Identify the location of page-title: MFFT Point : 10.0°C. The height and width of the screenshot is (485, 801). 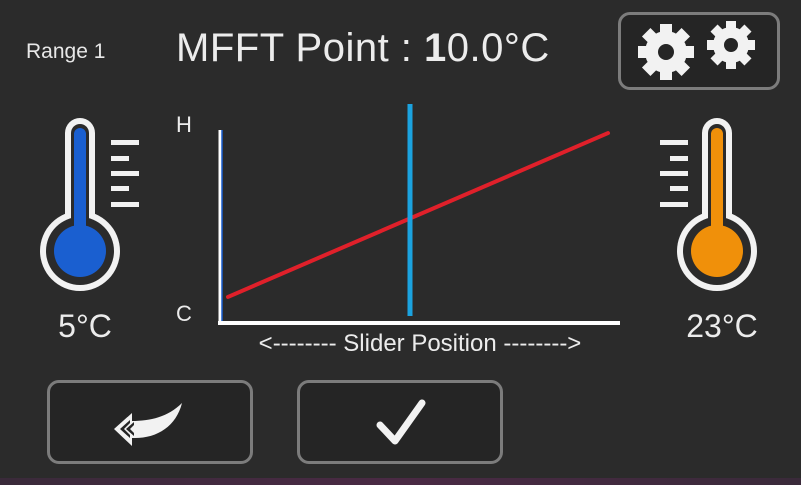
(363, 48).